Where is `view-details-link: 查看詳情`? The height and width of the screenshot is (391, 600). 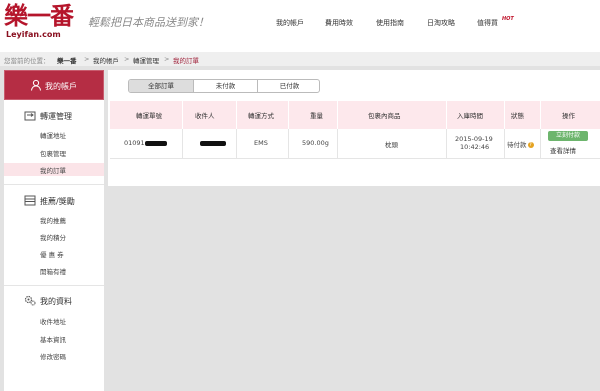
view-details-link: 查看詳情 is located at coordinates (563, 150).